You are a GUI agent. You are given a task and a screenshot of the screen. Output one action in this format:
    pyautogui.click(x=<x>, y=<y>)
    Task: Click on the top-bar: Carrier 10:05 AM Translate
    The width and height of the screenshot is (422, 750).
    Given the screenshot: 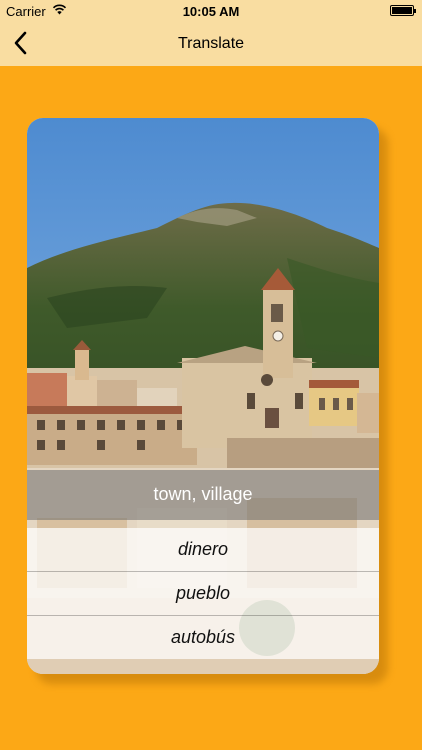 What is the action you would take?
    pyautogui.click(x=211, y=33)
    